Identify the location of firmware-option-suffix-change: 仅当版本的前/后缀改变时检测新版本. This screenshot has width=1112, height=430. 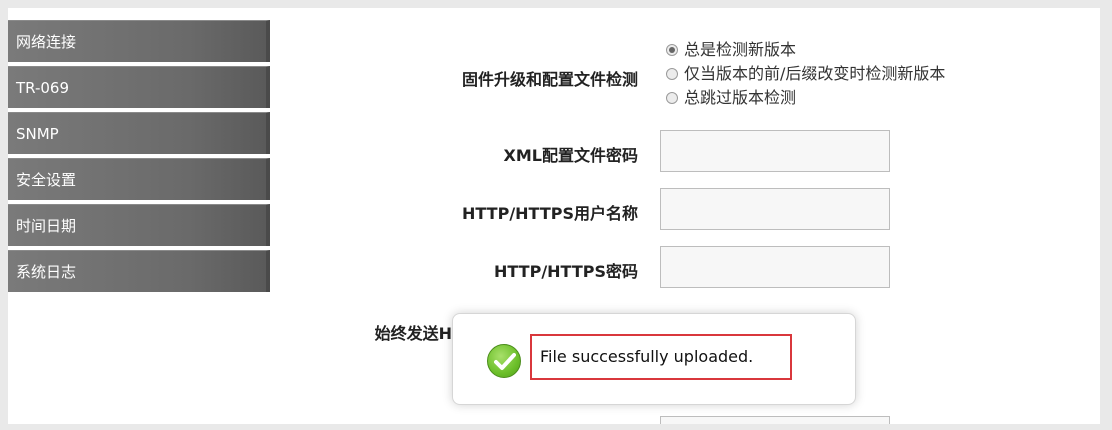
(805, 74).